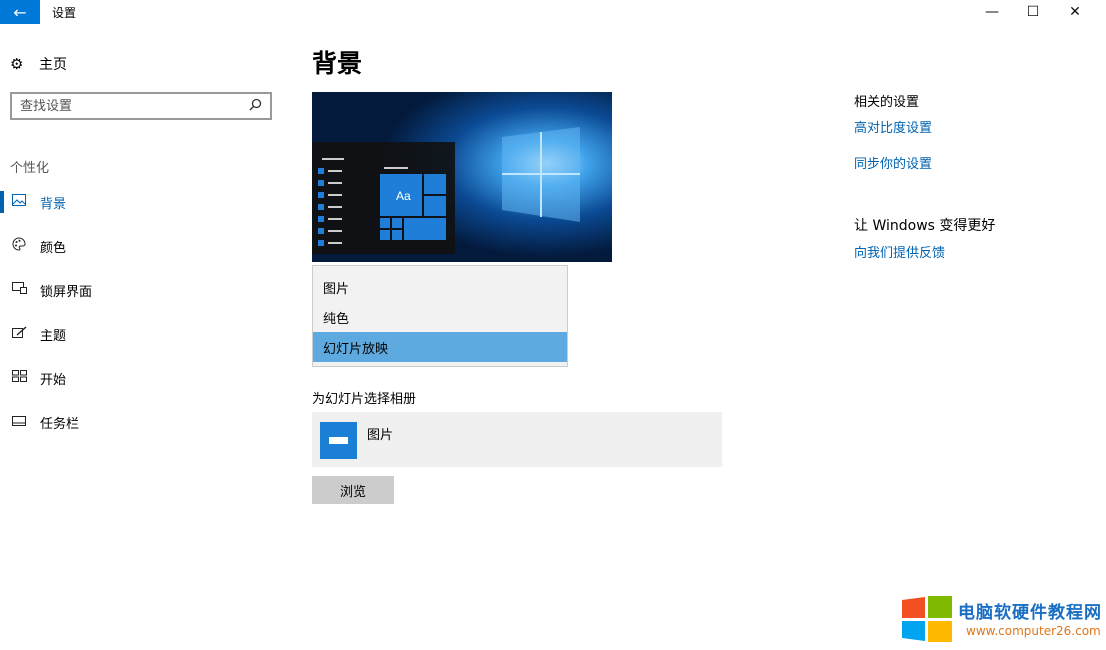 This screenshot has height=650, width=1106. What do you see at coordinates (893, 162) in the screenshot?
I see `sync-settings-link: 同步你的设置` at bounding box center [893, 162].